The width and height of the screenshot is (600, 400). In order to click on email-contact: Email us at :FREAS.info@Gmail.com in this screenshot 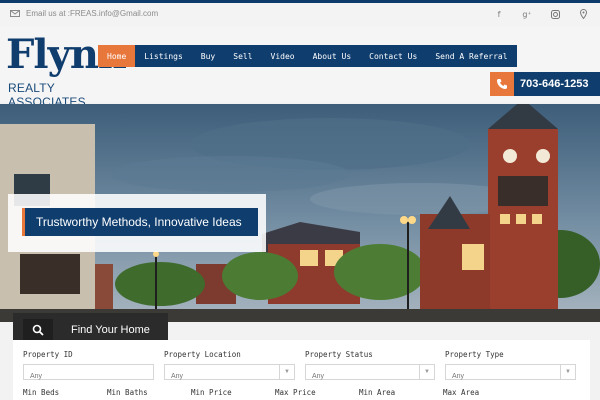, I will do `click(84, 13)`.